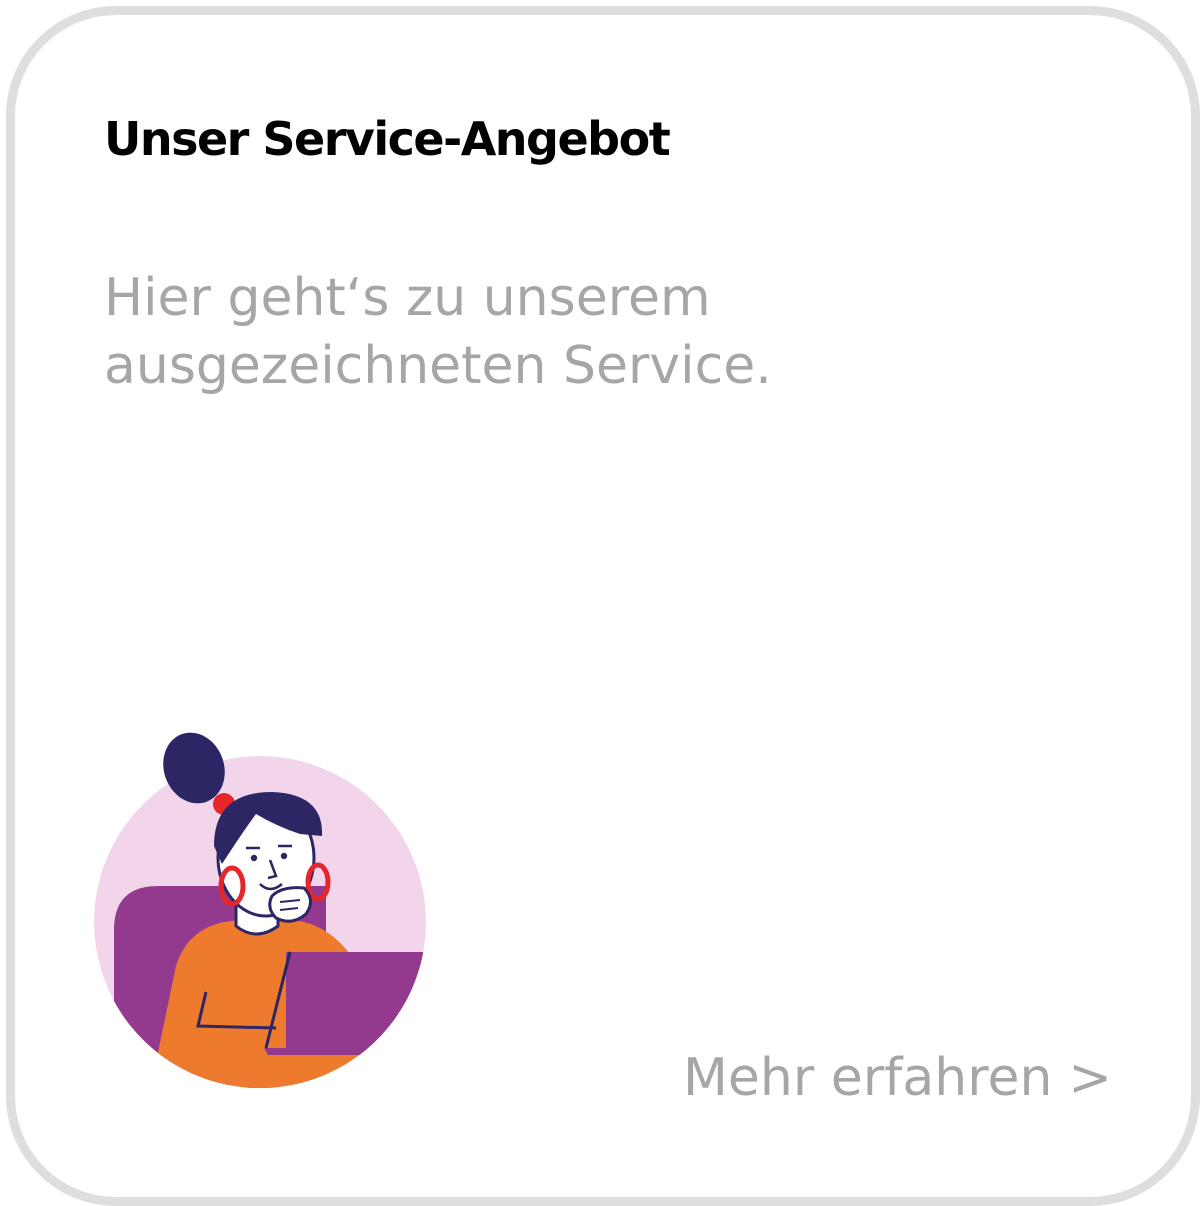 This screenshot has height=1206, width=1200. I want to click on more-info-link: Mehr erfahren >, so click(897, 1078).